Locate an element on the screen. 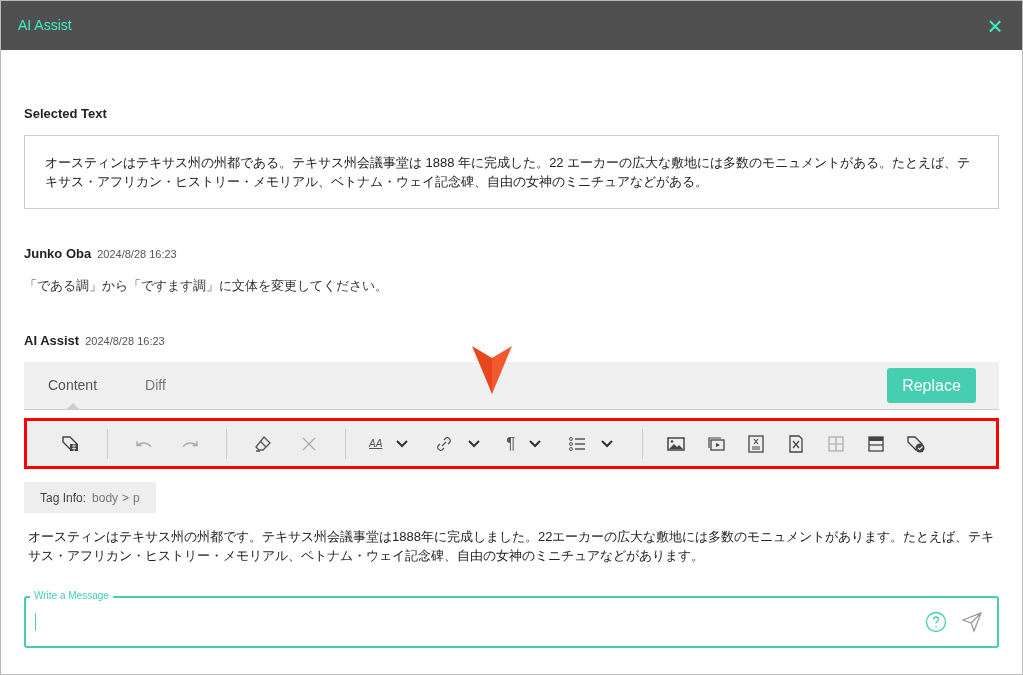 Image resolution: width=1023 pixels, height=675 pixels. tab: Diff is located at coordinates (155, 385).